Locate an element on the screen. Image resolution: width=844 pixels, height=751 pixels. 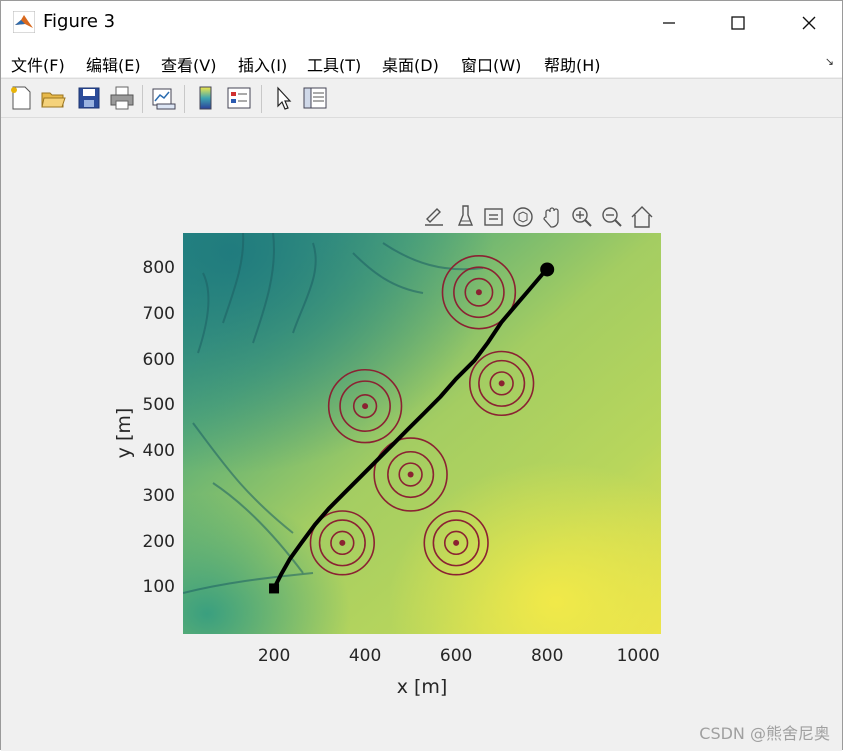
legend-icon is located at coordinates (239, 98).